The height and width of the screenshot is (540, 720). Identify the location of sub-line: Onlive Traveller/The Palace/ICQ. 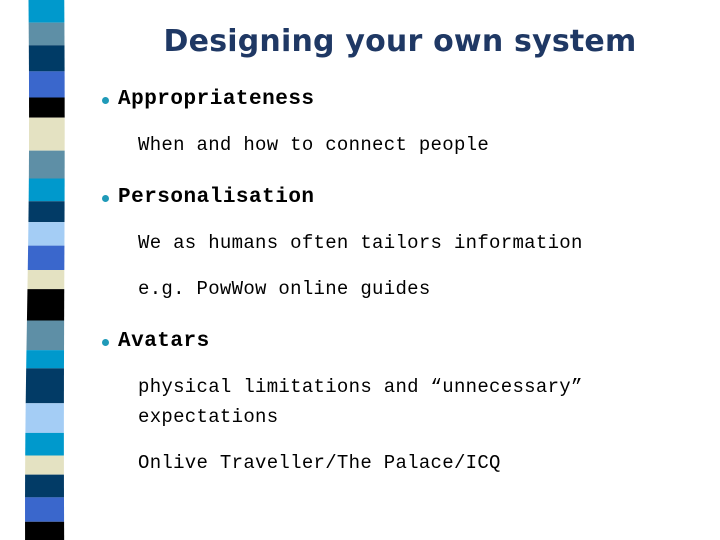
(319, 463).